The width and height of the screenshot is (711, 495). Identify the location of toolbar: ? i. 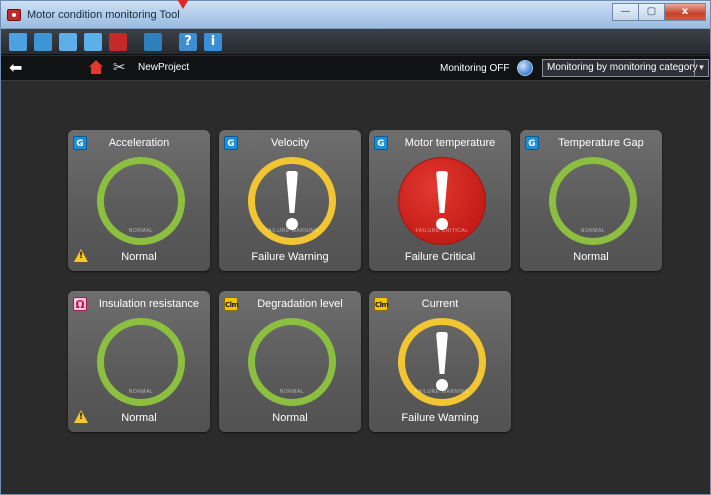
(355, 42).